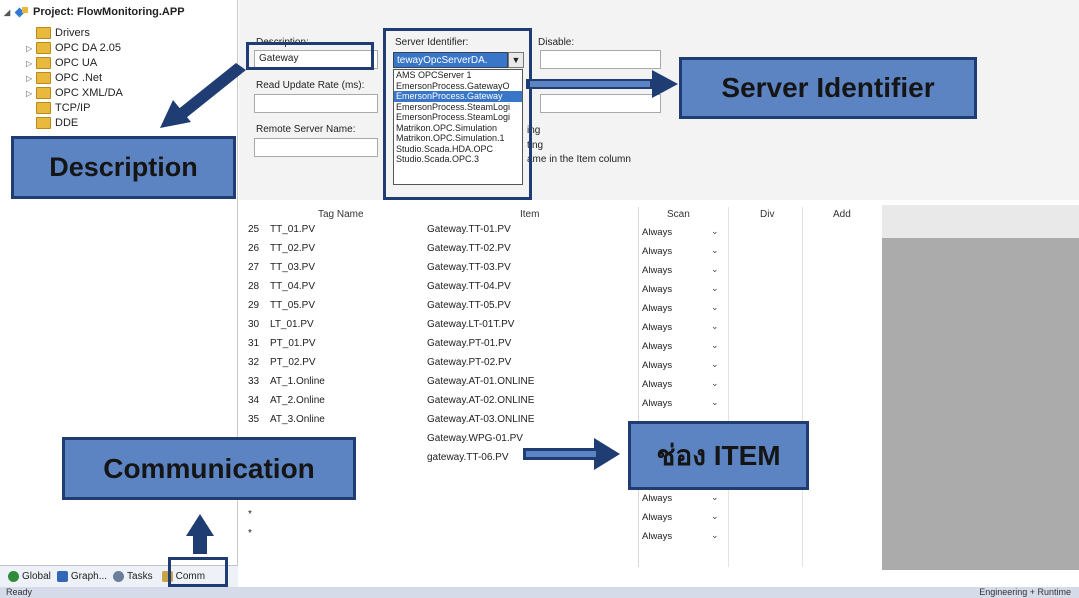 This screenshot has width=1079, height=598. I want to click on description-arrow, so click(203, 95).